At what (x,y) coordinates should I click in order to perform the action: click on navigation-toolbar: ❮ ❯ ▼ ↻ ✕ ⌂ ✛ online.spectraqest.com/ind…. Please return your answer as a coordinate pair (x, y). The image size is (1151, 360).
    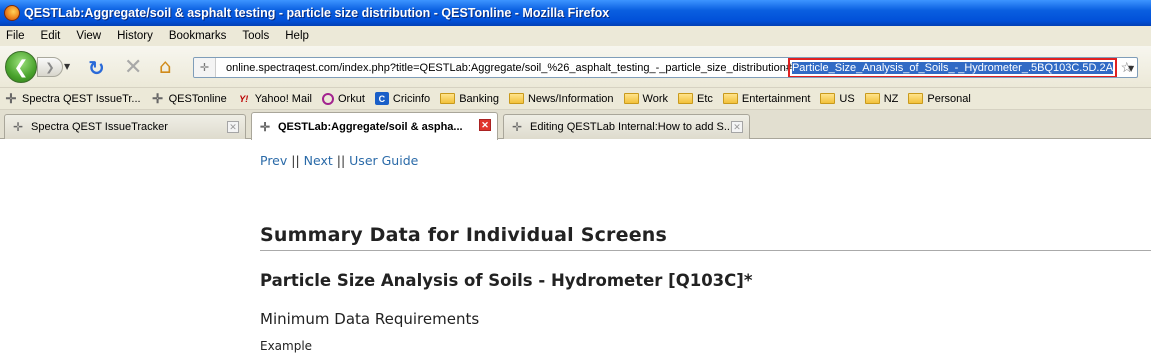
    Looking at the image, I should click on (575, 67).